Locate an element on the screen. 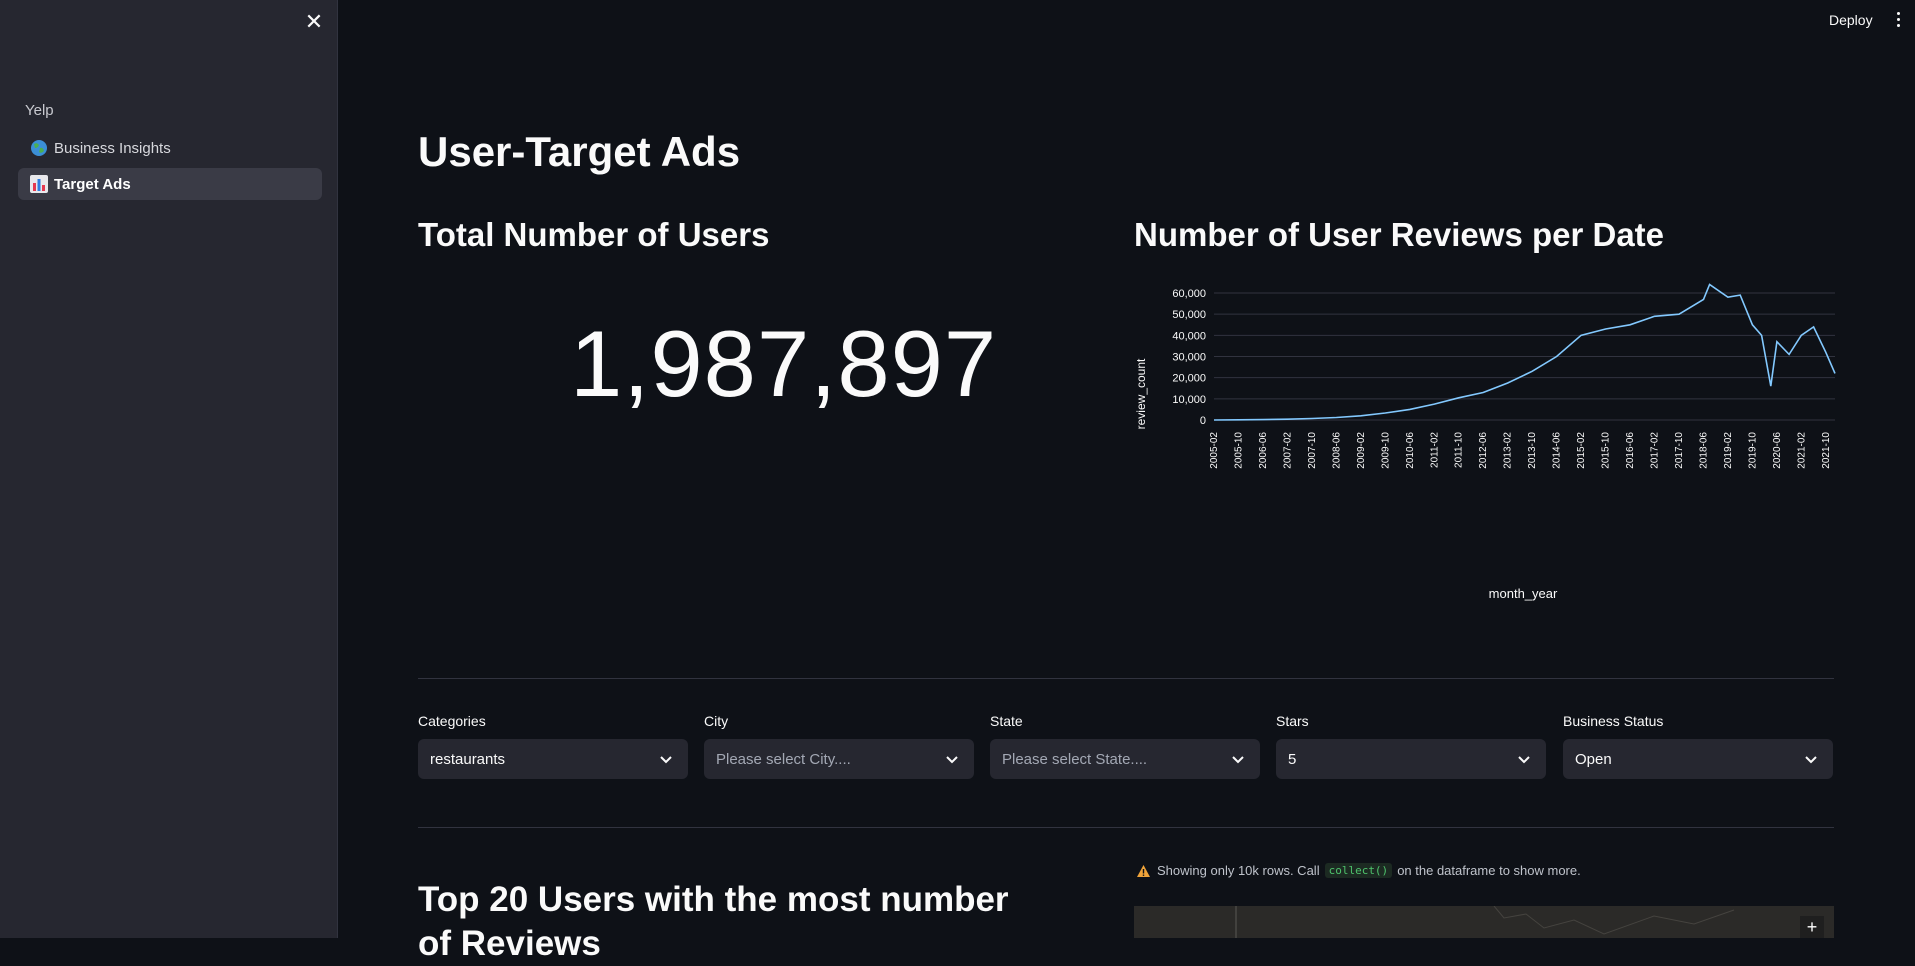  x-tick-label: 2007-02 is located at coordinates (1287, 450).